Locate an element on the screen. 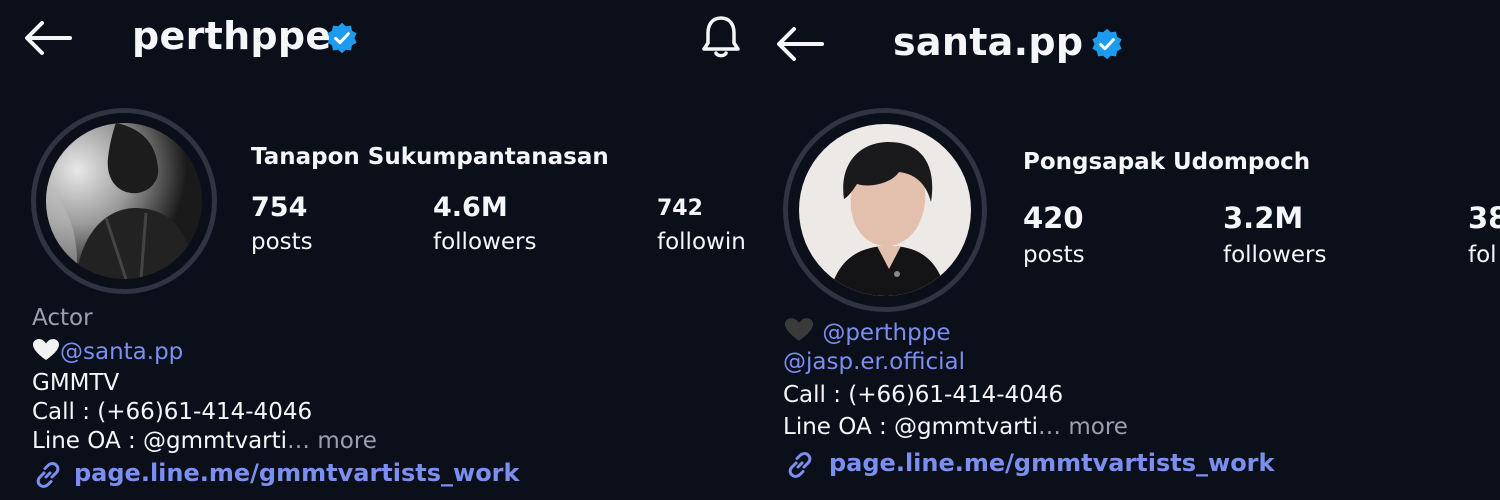  posts-count: 754 is located at coordinates (279, 207).